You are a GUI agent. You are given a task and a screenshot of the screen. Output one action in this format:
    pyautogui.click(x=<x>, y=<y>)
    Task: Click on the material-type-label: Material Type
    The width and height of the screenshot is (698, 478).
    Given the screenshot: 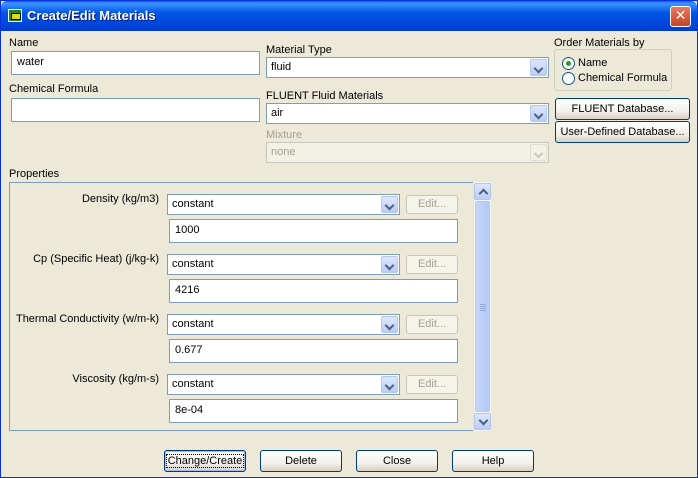 What is the action you would take?
    pyautogui.click(x=299, y=50)
    